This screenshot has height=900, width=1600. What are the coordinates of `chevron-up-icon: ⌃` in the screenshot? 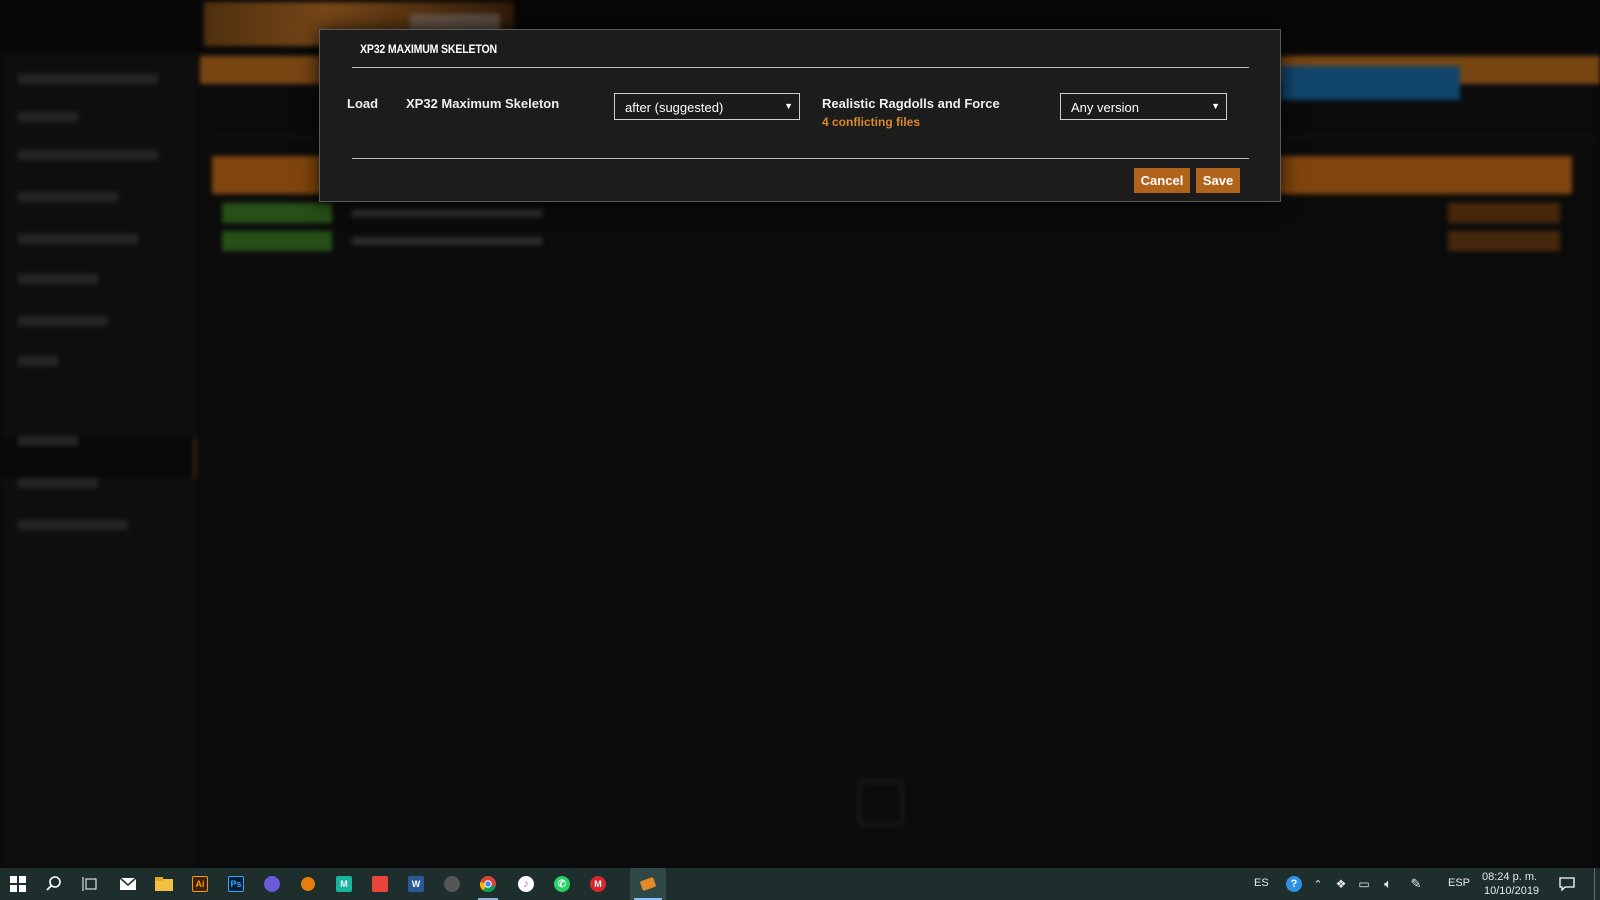 It's located at (1318, 884).